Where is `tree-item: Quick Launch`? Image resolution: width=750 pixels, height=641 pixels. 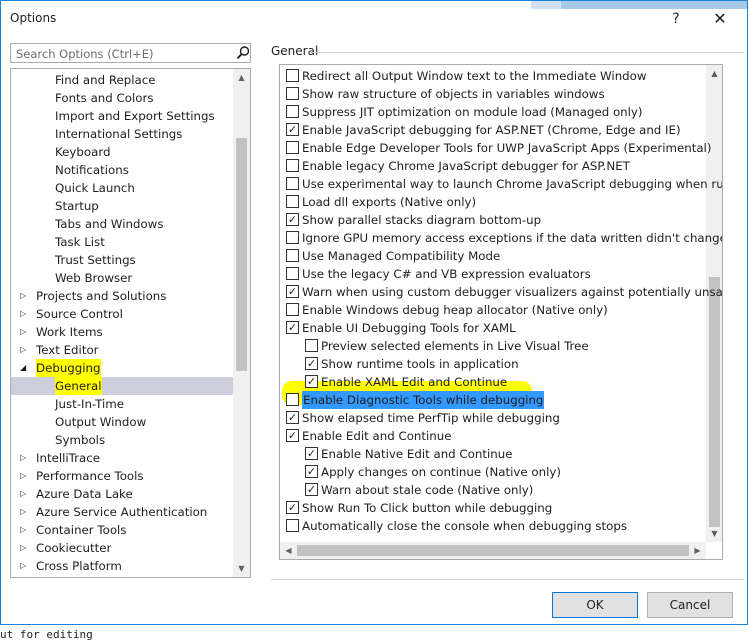
tree-item: Quick Launch is located at coordinates (122, 188).